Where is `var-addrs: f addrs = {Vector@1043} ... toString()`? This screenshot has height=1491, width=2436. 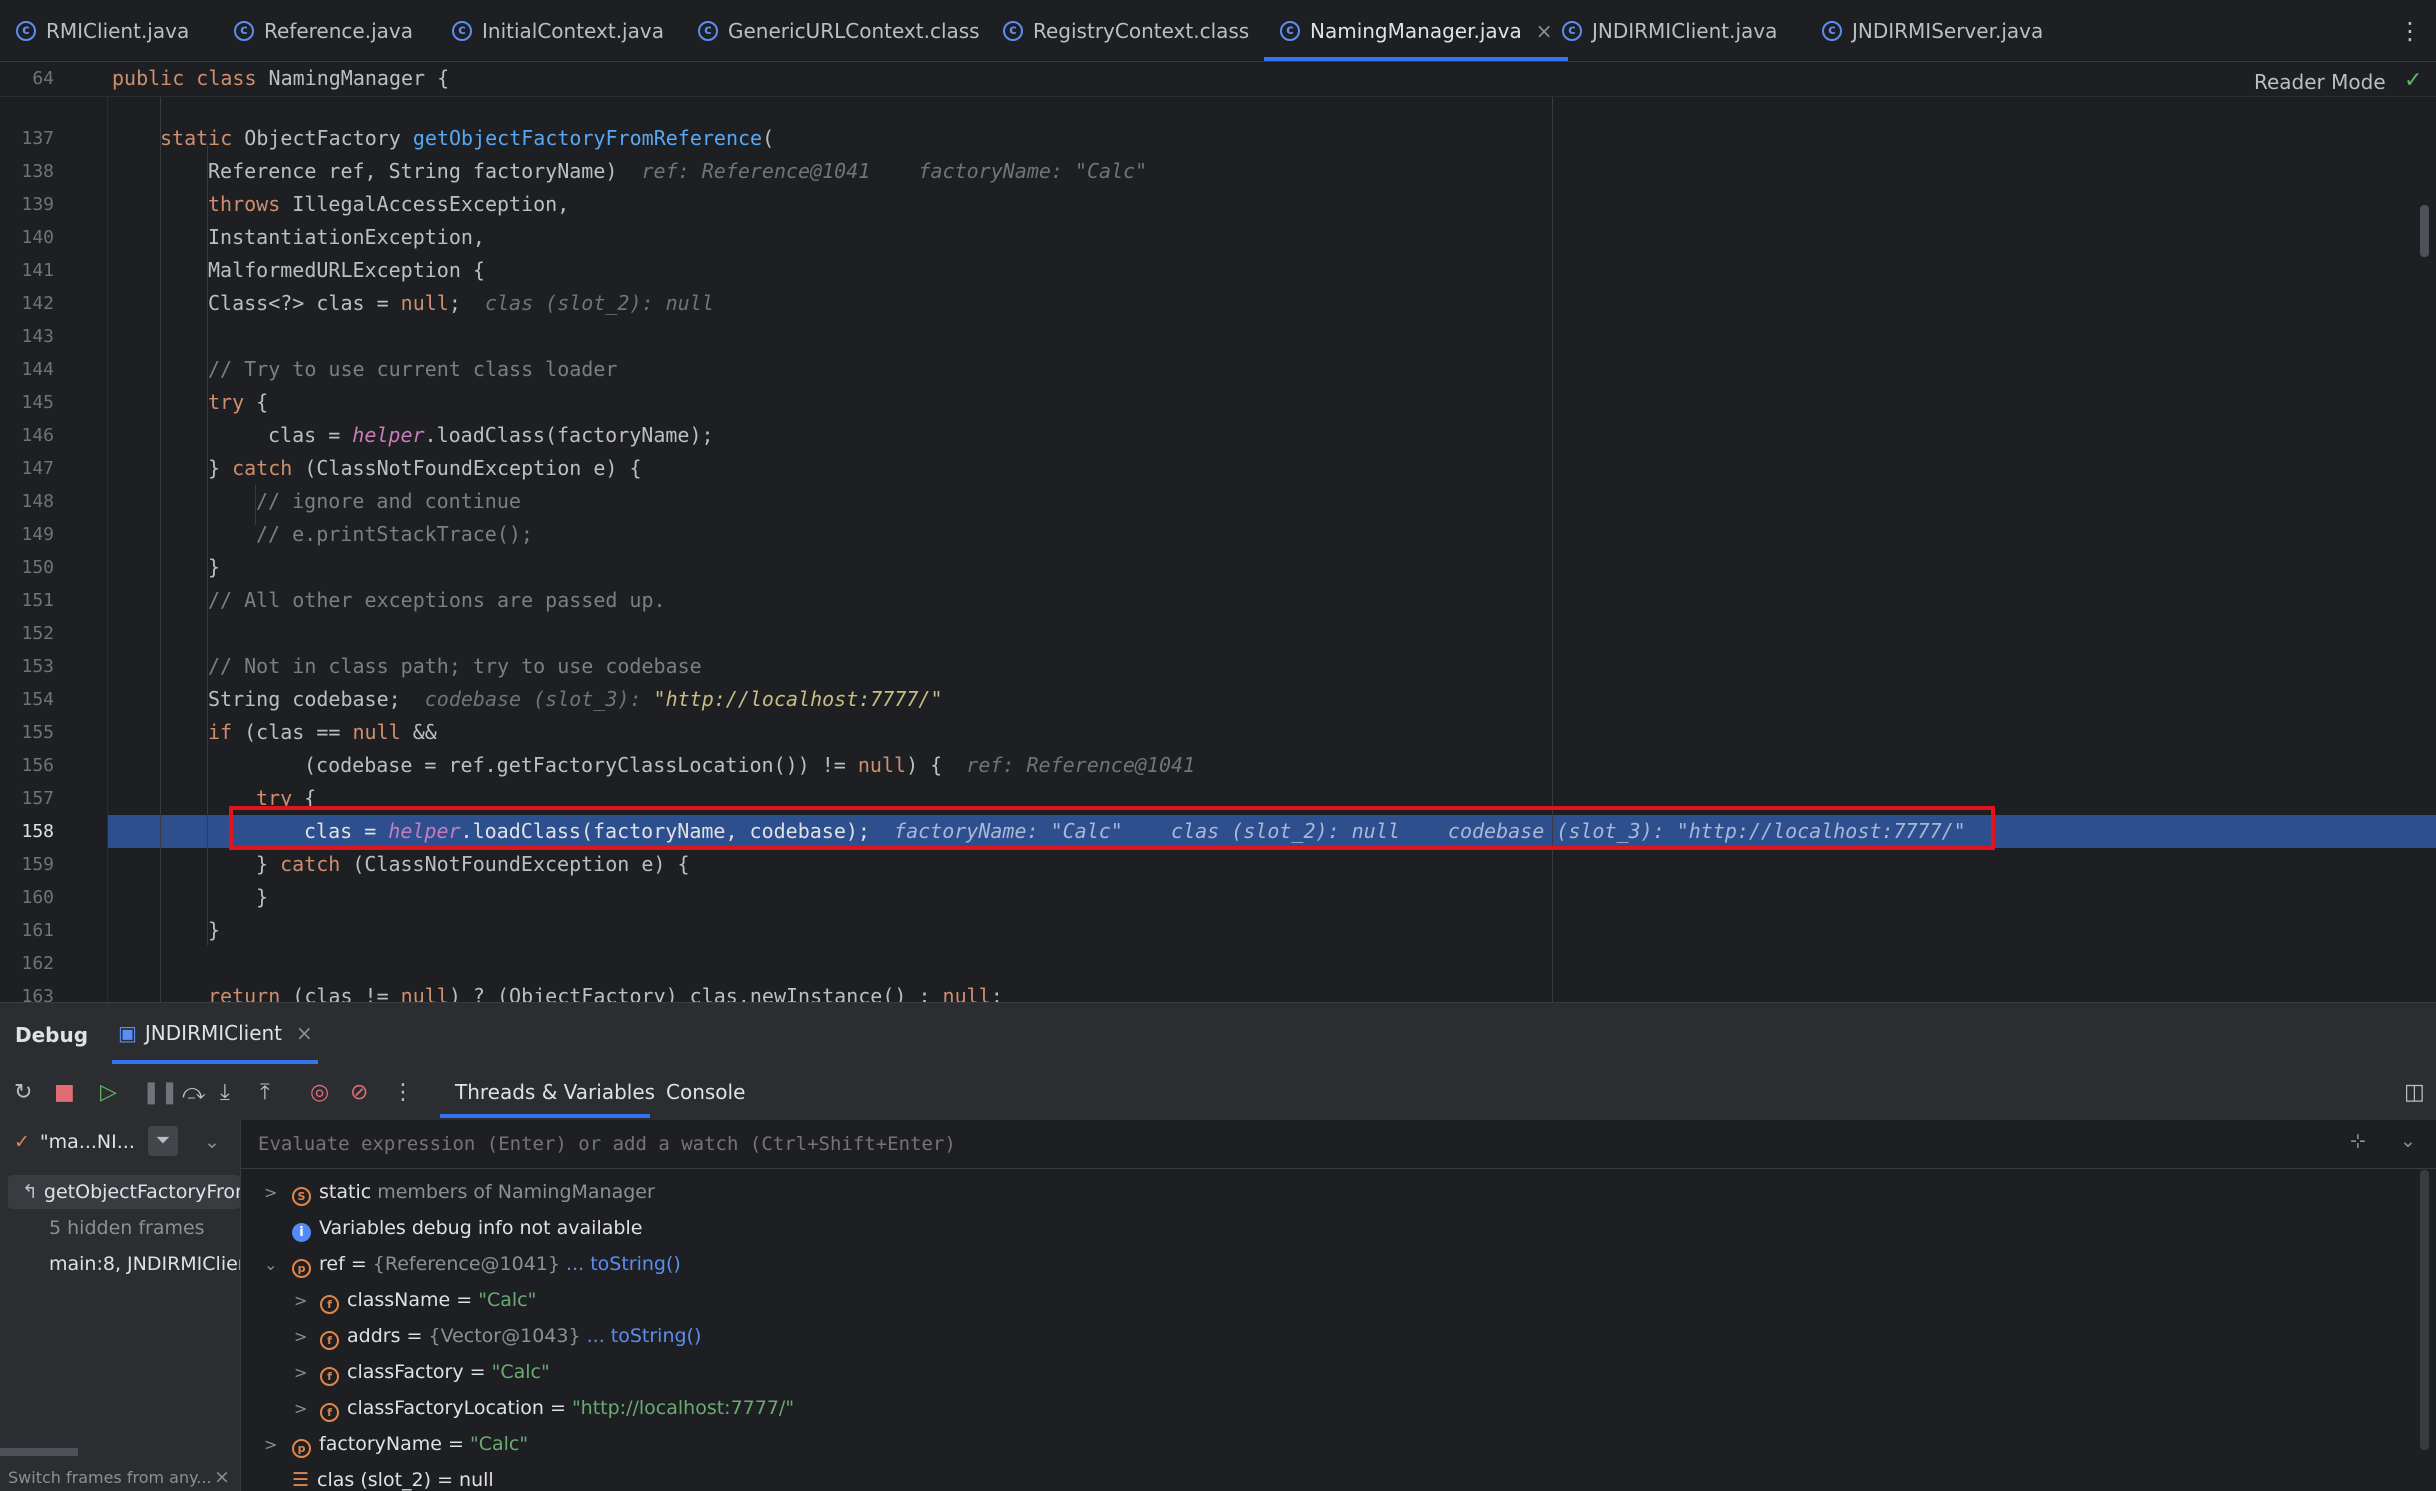 var-addrs: f addrs = {Vector@1043} ... toString() is located at coordinates (510, 1337).